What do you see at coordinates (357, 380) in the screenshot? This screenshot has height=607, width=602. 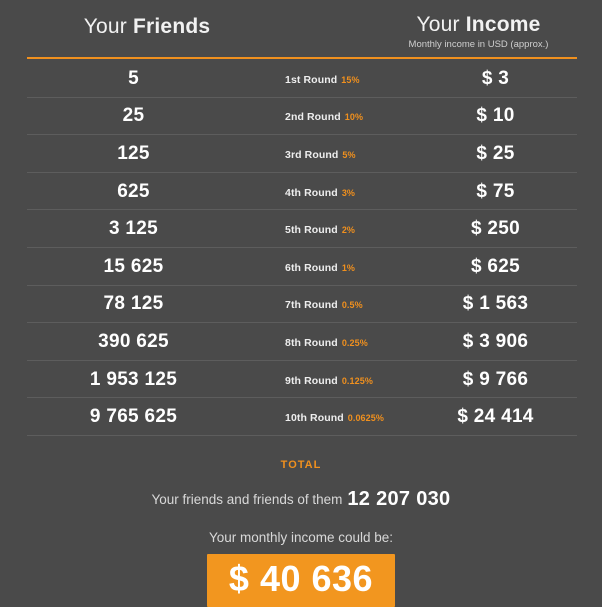 I see `round-percent: 0.125%` at bounding box center [357, 380].